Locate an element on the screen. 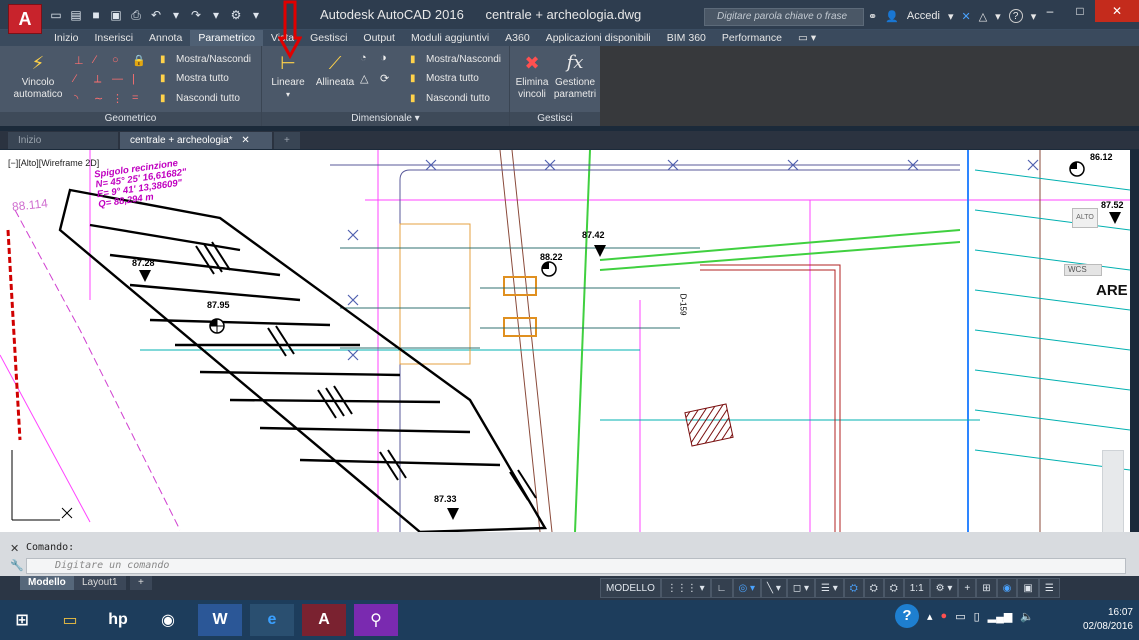 Image resolution: width=1139 pixels, height=640 pixels. help-tray-icon: ? is located at coordinates (907, 616).